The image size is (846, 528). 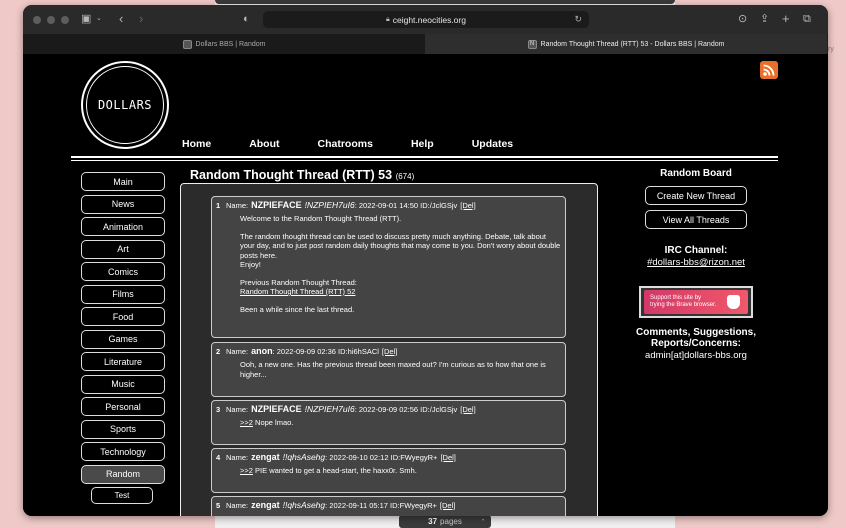 I want to click on post-body: >>2 Nope lmao., so click(x=400, y=423).